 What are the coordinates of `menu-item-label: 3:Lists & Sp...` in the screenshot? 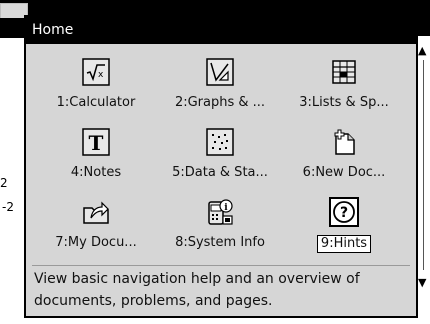 It's located at (344, 102).